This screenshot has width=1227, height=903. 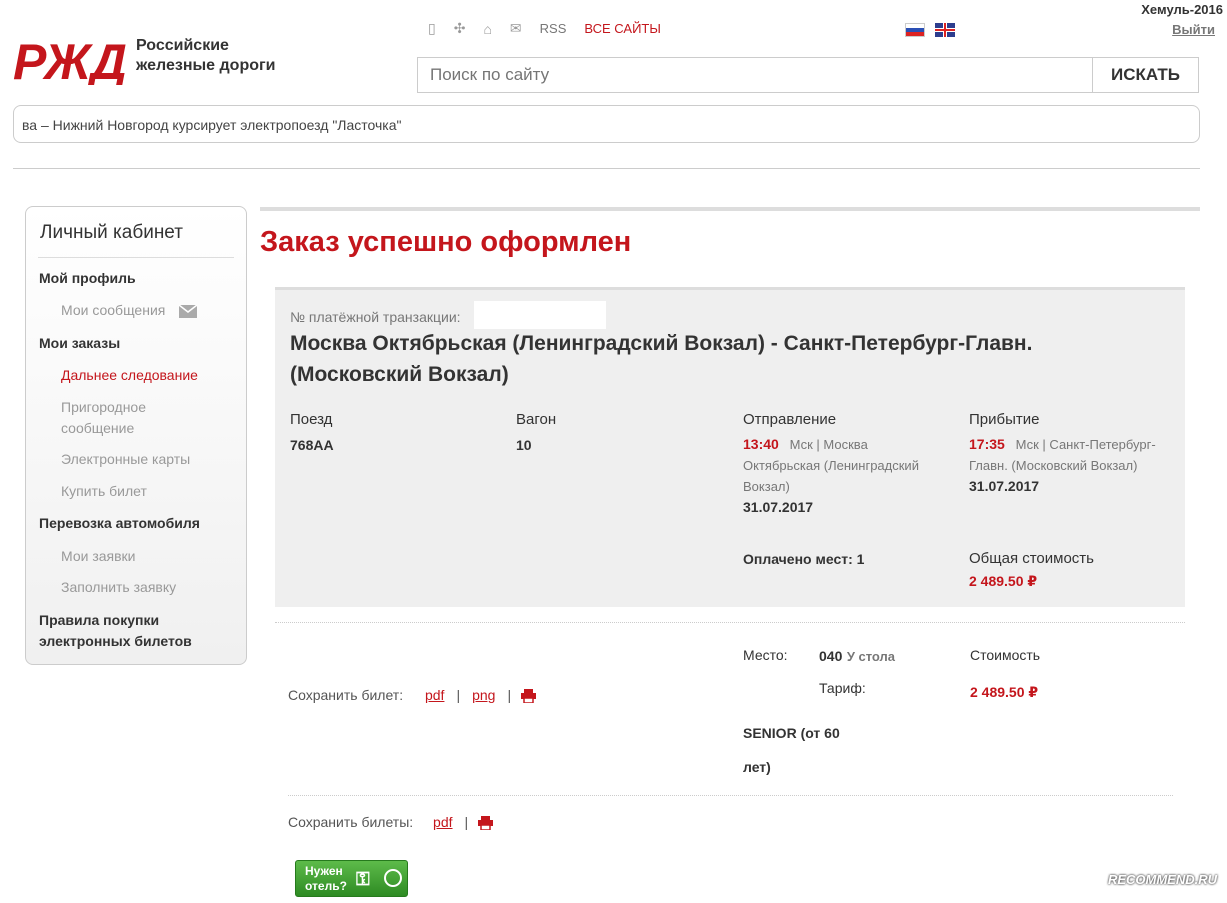 I want to click on departure-date: 31.07.2017, so click(x=778, y=507).